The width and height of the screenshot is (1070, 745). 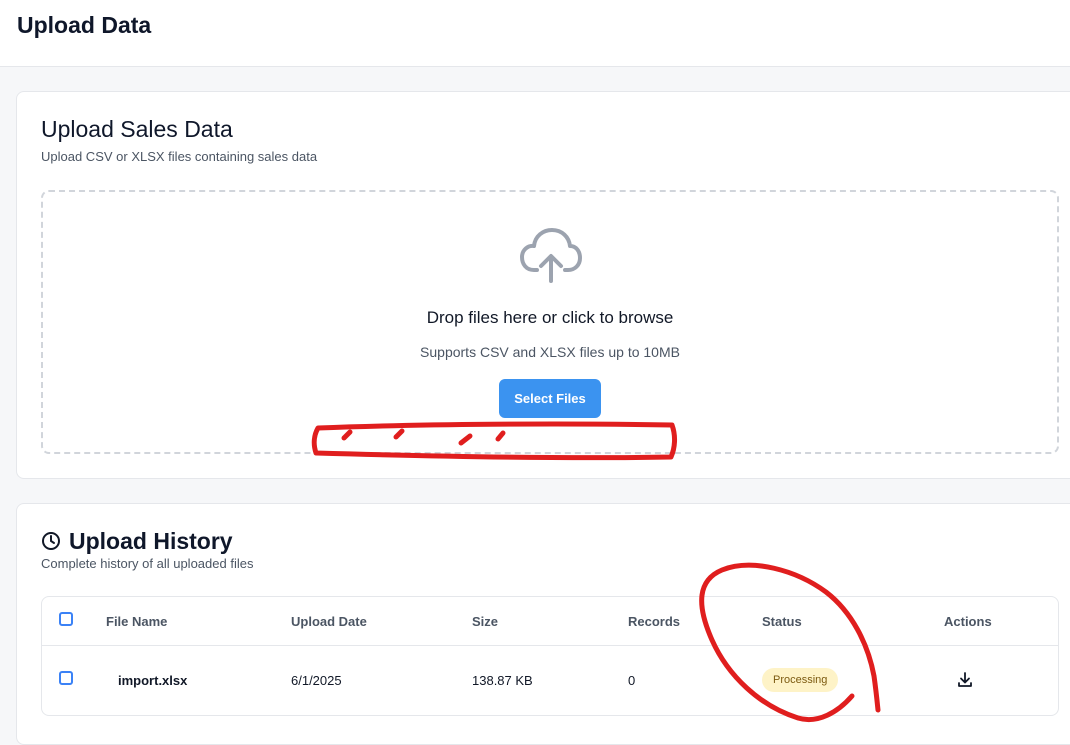 What do you see at coordinates (137, 129) in the screenshot?
I see `upload-card-title: Upload Sales Data` at bounding box center [137, 129].